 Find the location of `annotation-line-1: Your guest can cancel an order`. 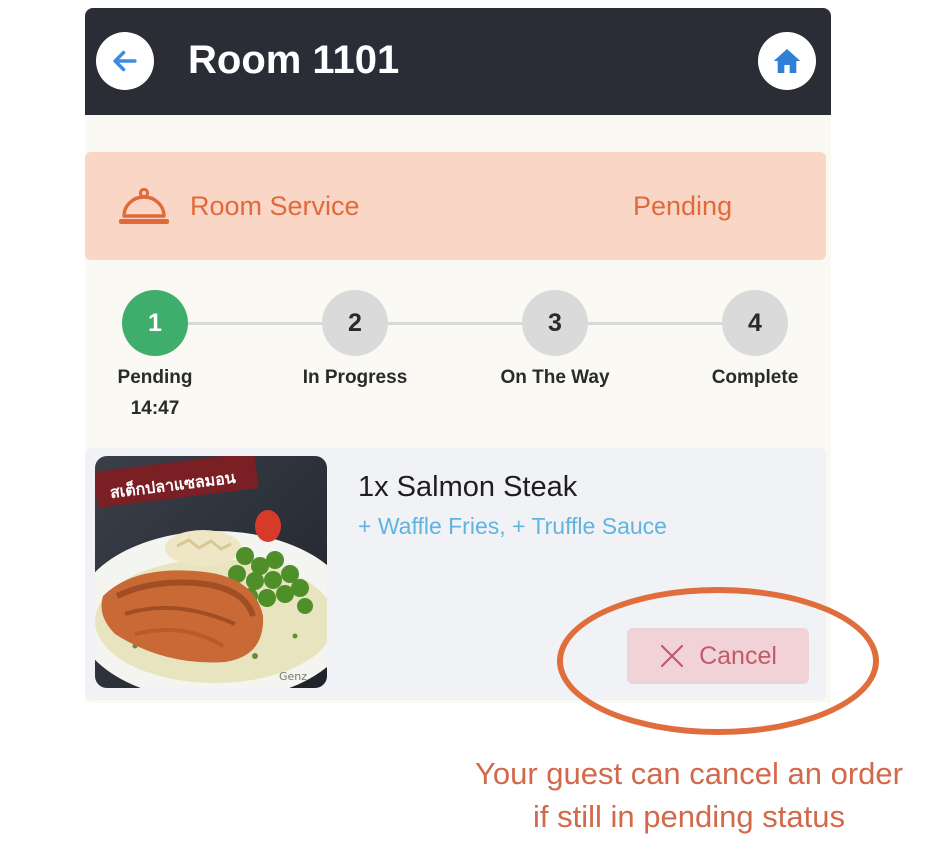

annotation-line-1: Your guest can cancel an order is located at coordinates (689, 773).